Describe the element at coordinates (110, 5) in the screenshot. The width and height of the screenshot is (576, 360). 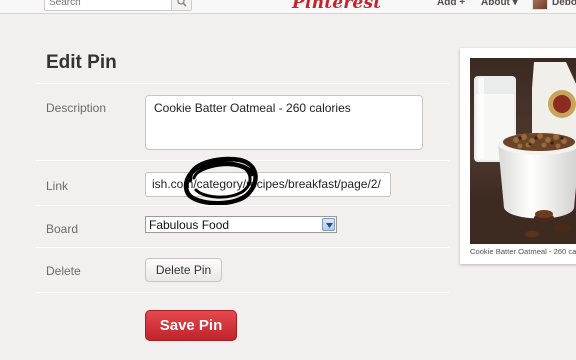
I see `search-input` at that location.